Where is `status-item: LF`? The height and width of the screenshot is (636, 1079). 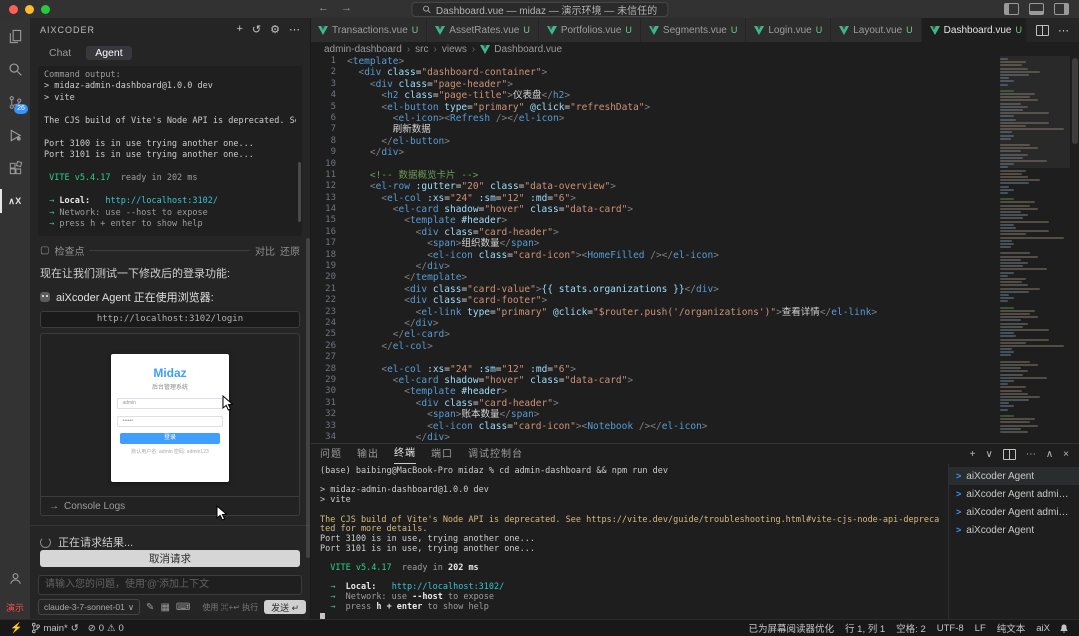 status-item: LF is located at coordinates (980, 628).